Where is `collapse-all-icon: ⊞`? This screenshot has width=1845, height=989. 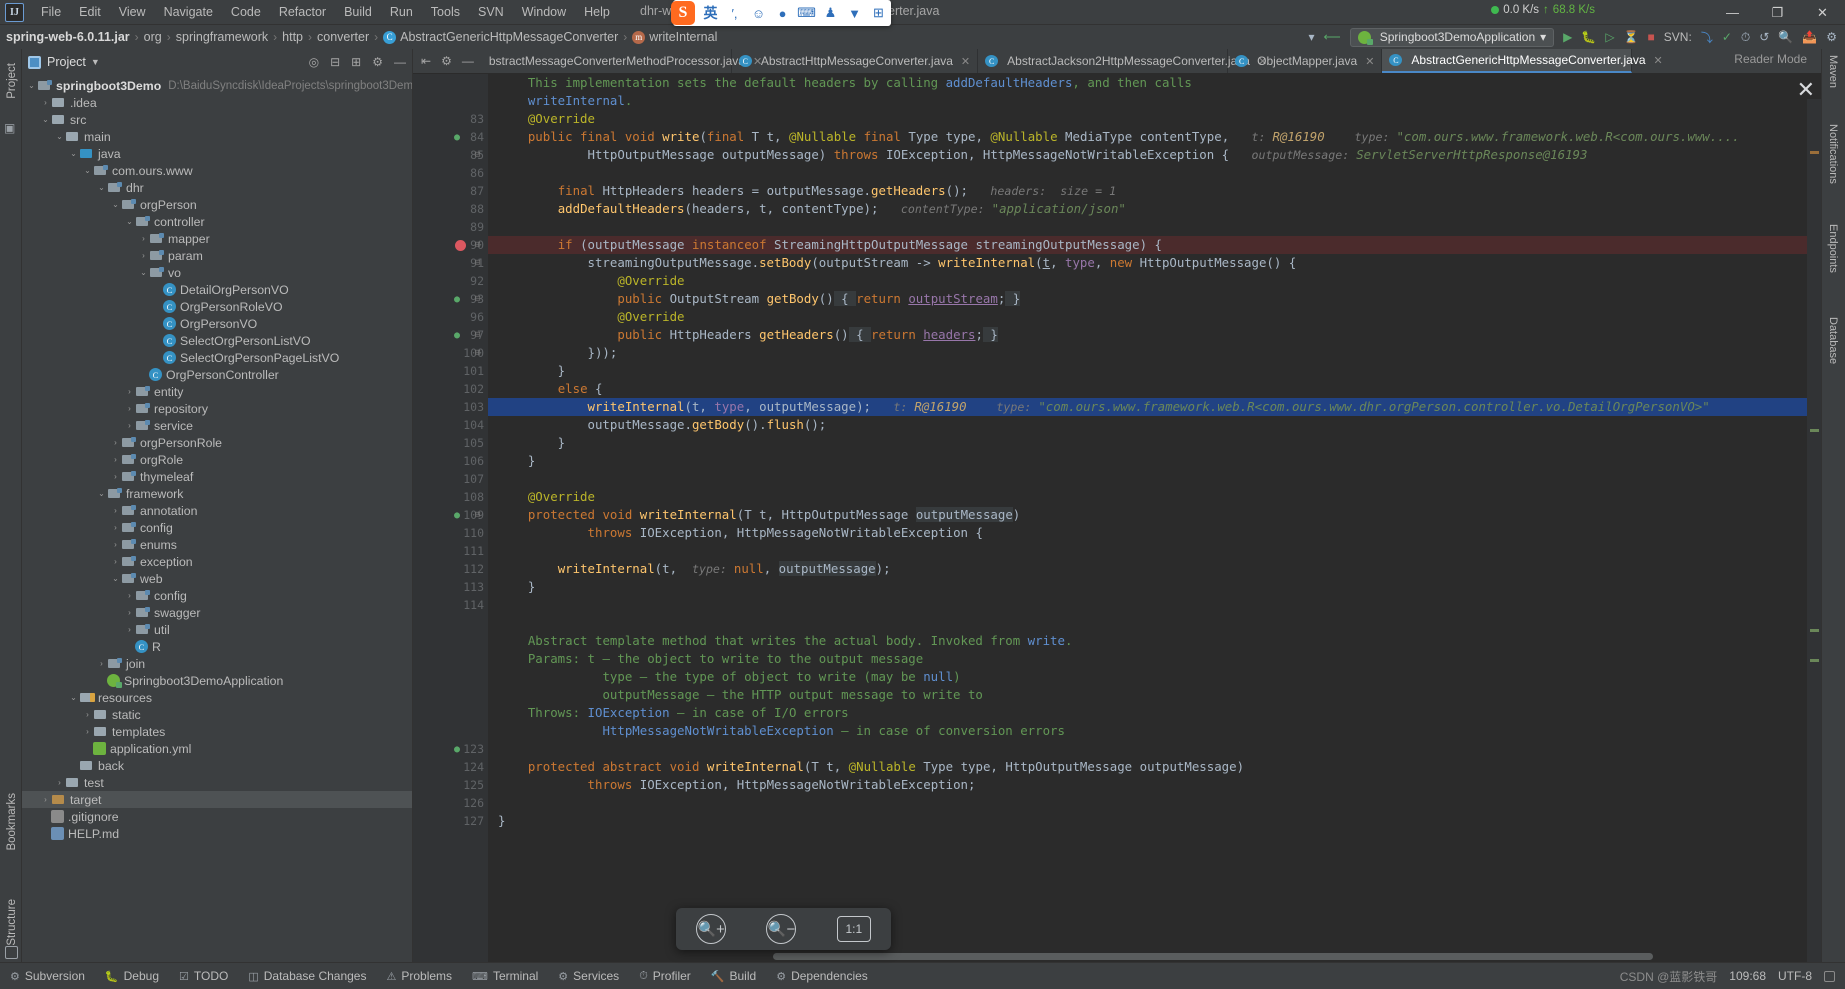
collapse-all-icon: ⊞ is located at coordinates (356, 62).